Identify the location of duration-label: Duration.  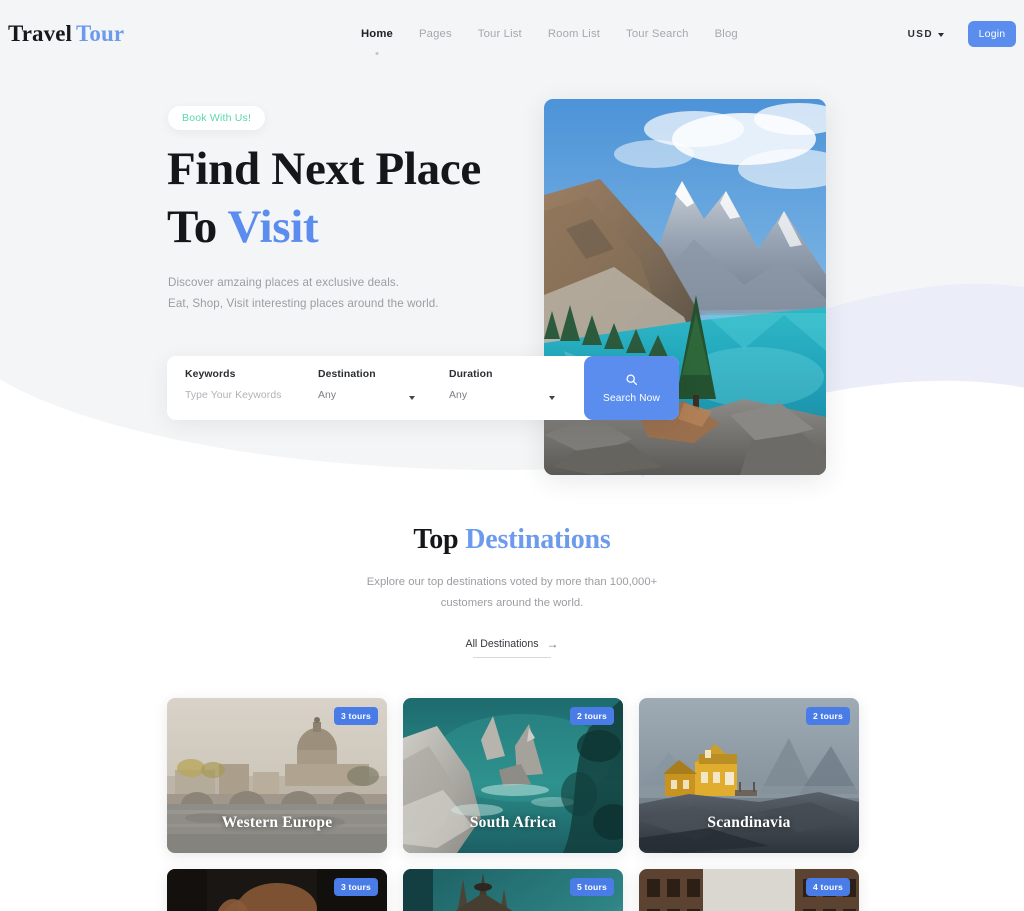
(471, 374).